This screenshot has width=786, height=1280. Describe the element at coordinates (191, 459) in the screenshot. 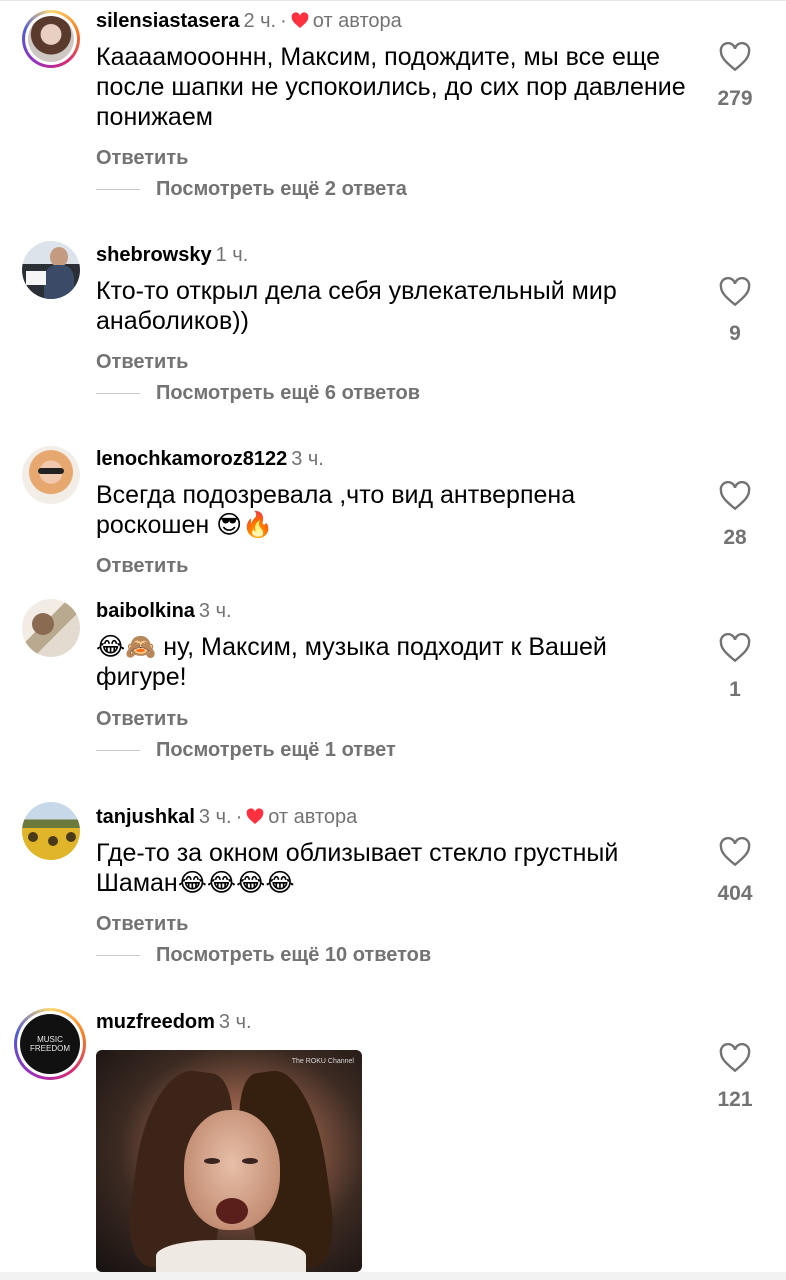

I see `username: lenochkamoroz8122` at that location.